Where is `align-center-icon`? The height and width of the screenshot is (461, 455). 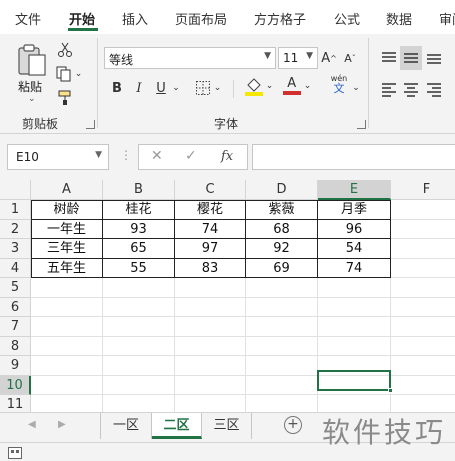
align-center-icon is located at coordinates (411, 90).